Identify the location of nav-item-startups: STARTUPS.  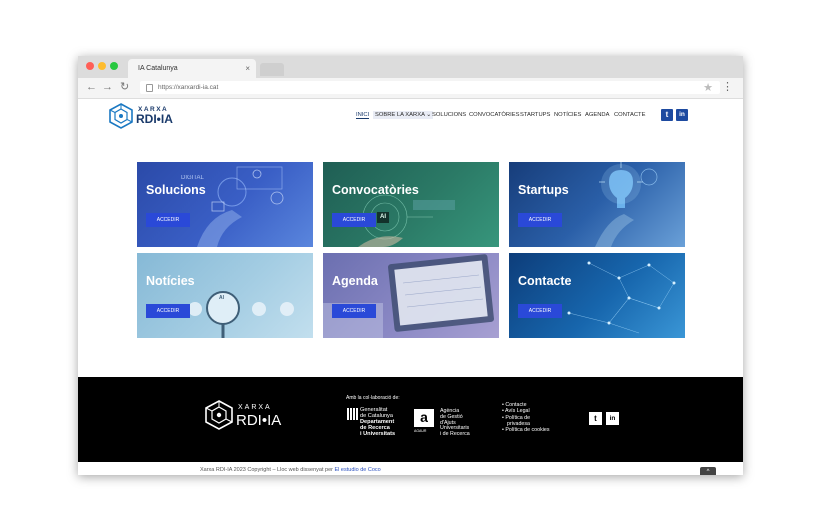
(535, 115).